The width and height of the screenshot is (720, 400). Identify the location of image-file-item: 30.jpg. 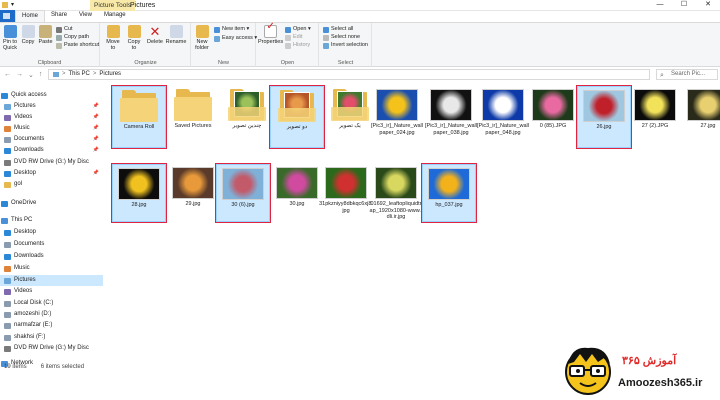
(297, 193).